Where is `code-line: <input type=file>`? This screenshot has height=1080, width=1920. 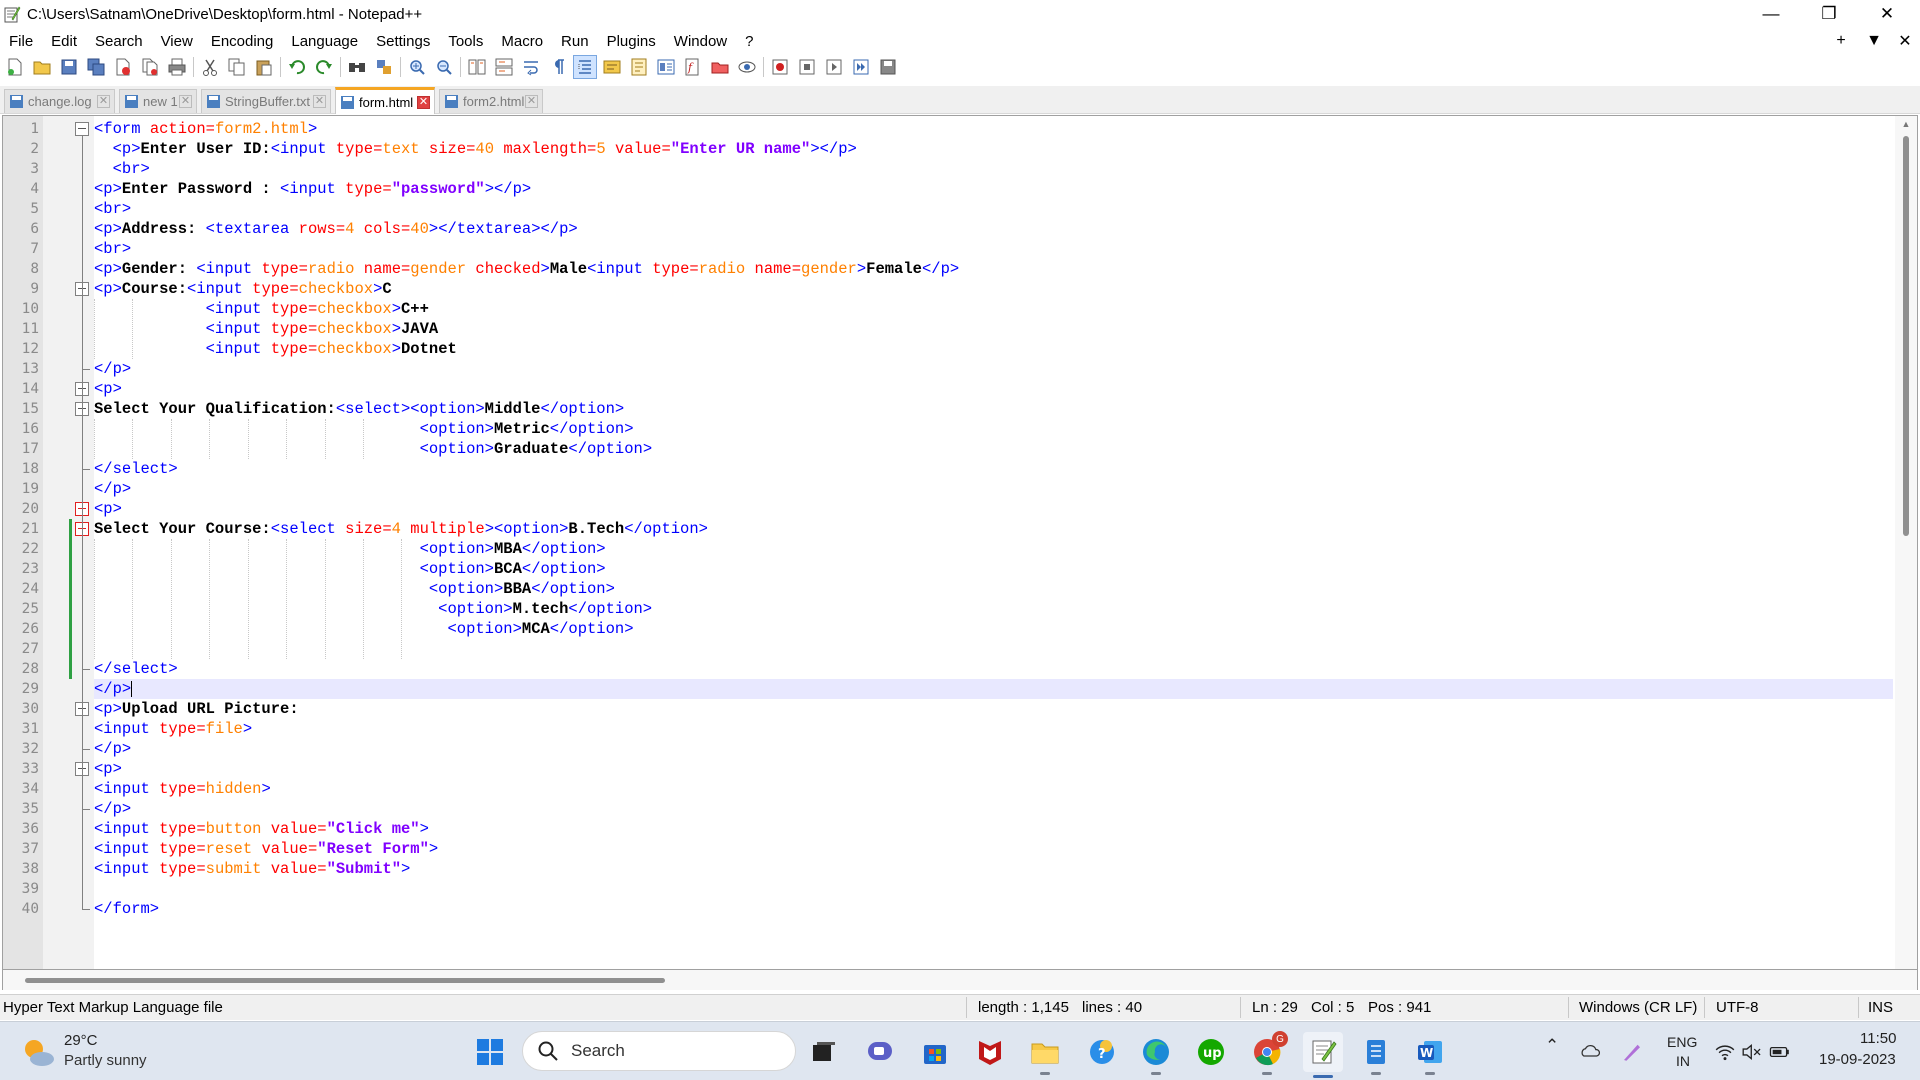 code-line: <input type=file> is located at coordinates (993, 729).